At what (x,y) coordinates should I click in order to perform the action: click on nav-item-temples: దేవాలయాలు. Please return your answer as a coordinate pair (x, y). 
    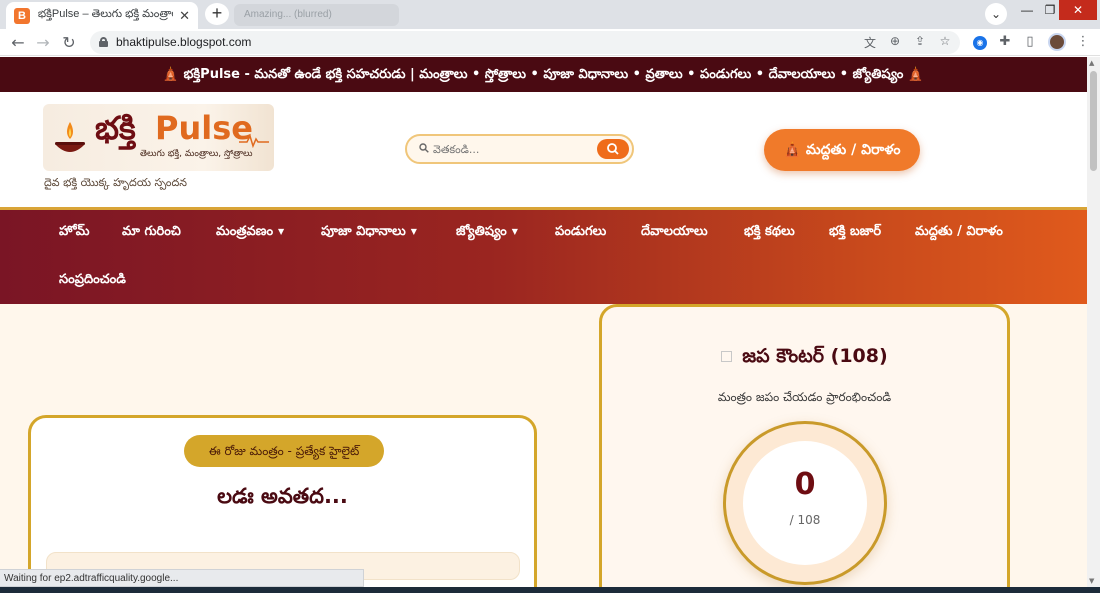
    Looking at the image, I should click on (674, 233).